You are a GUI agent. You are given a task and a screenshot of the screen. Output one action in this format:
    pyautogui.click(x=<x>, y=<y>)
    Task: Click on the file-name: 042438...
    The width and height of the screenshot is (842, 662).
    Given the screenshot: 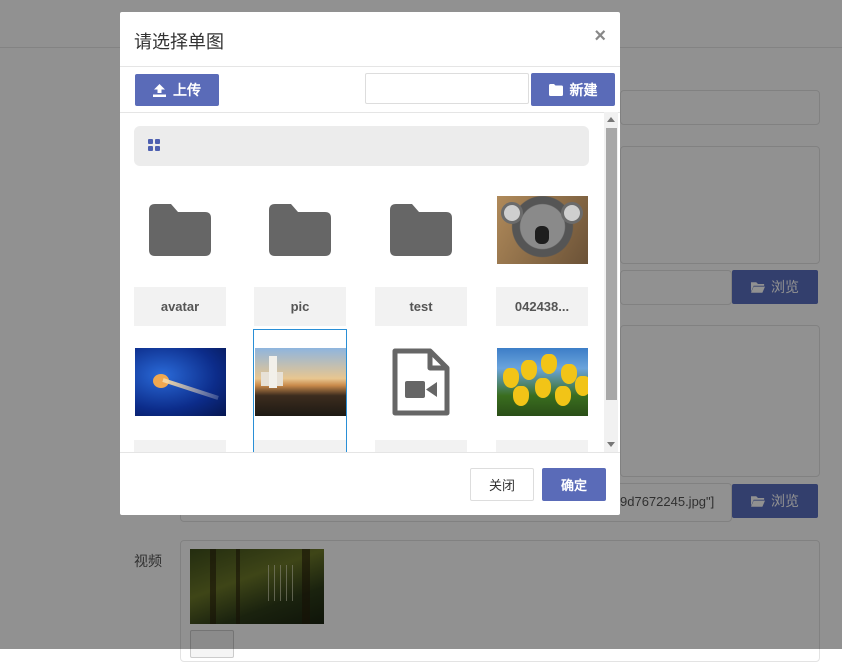 What is the action you would take?
    pyautogui.click(x=542, y=306)
    